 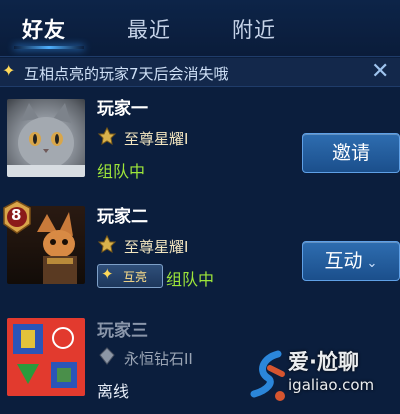 I want to click on tab-friends: 好友, so click(x=44, y=29).